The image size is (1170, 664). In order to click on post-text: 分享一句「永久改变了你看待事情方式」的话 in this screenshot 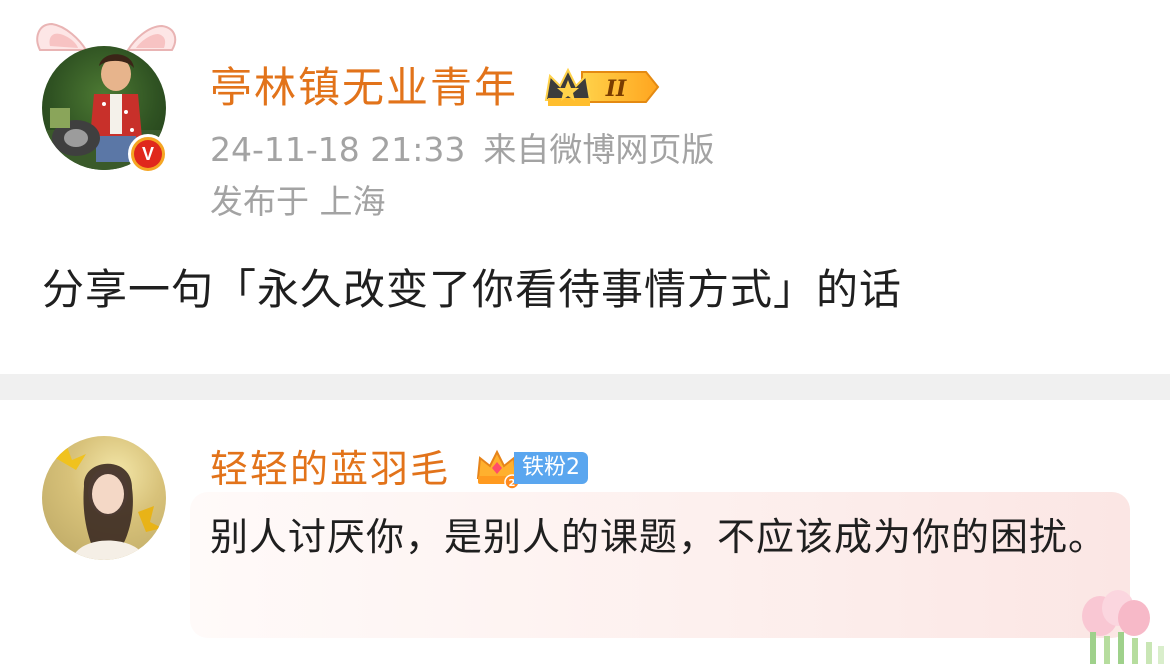, I will do `click(472, 289)`.